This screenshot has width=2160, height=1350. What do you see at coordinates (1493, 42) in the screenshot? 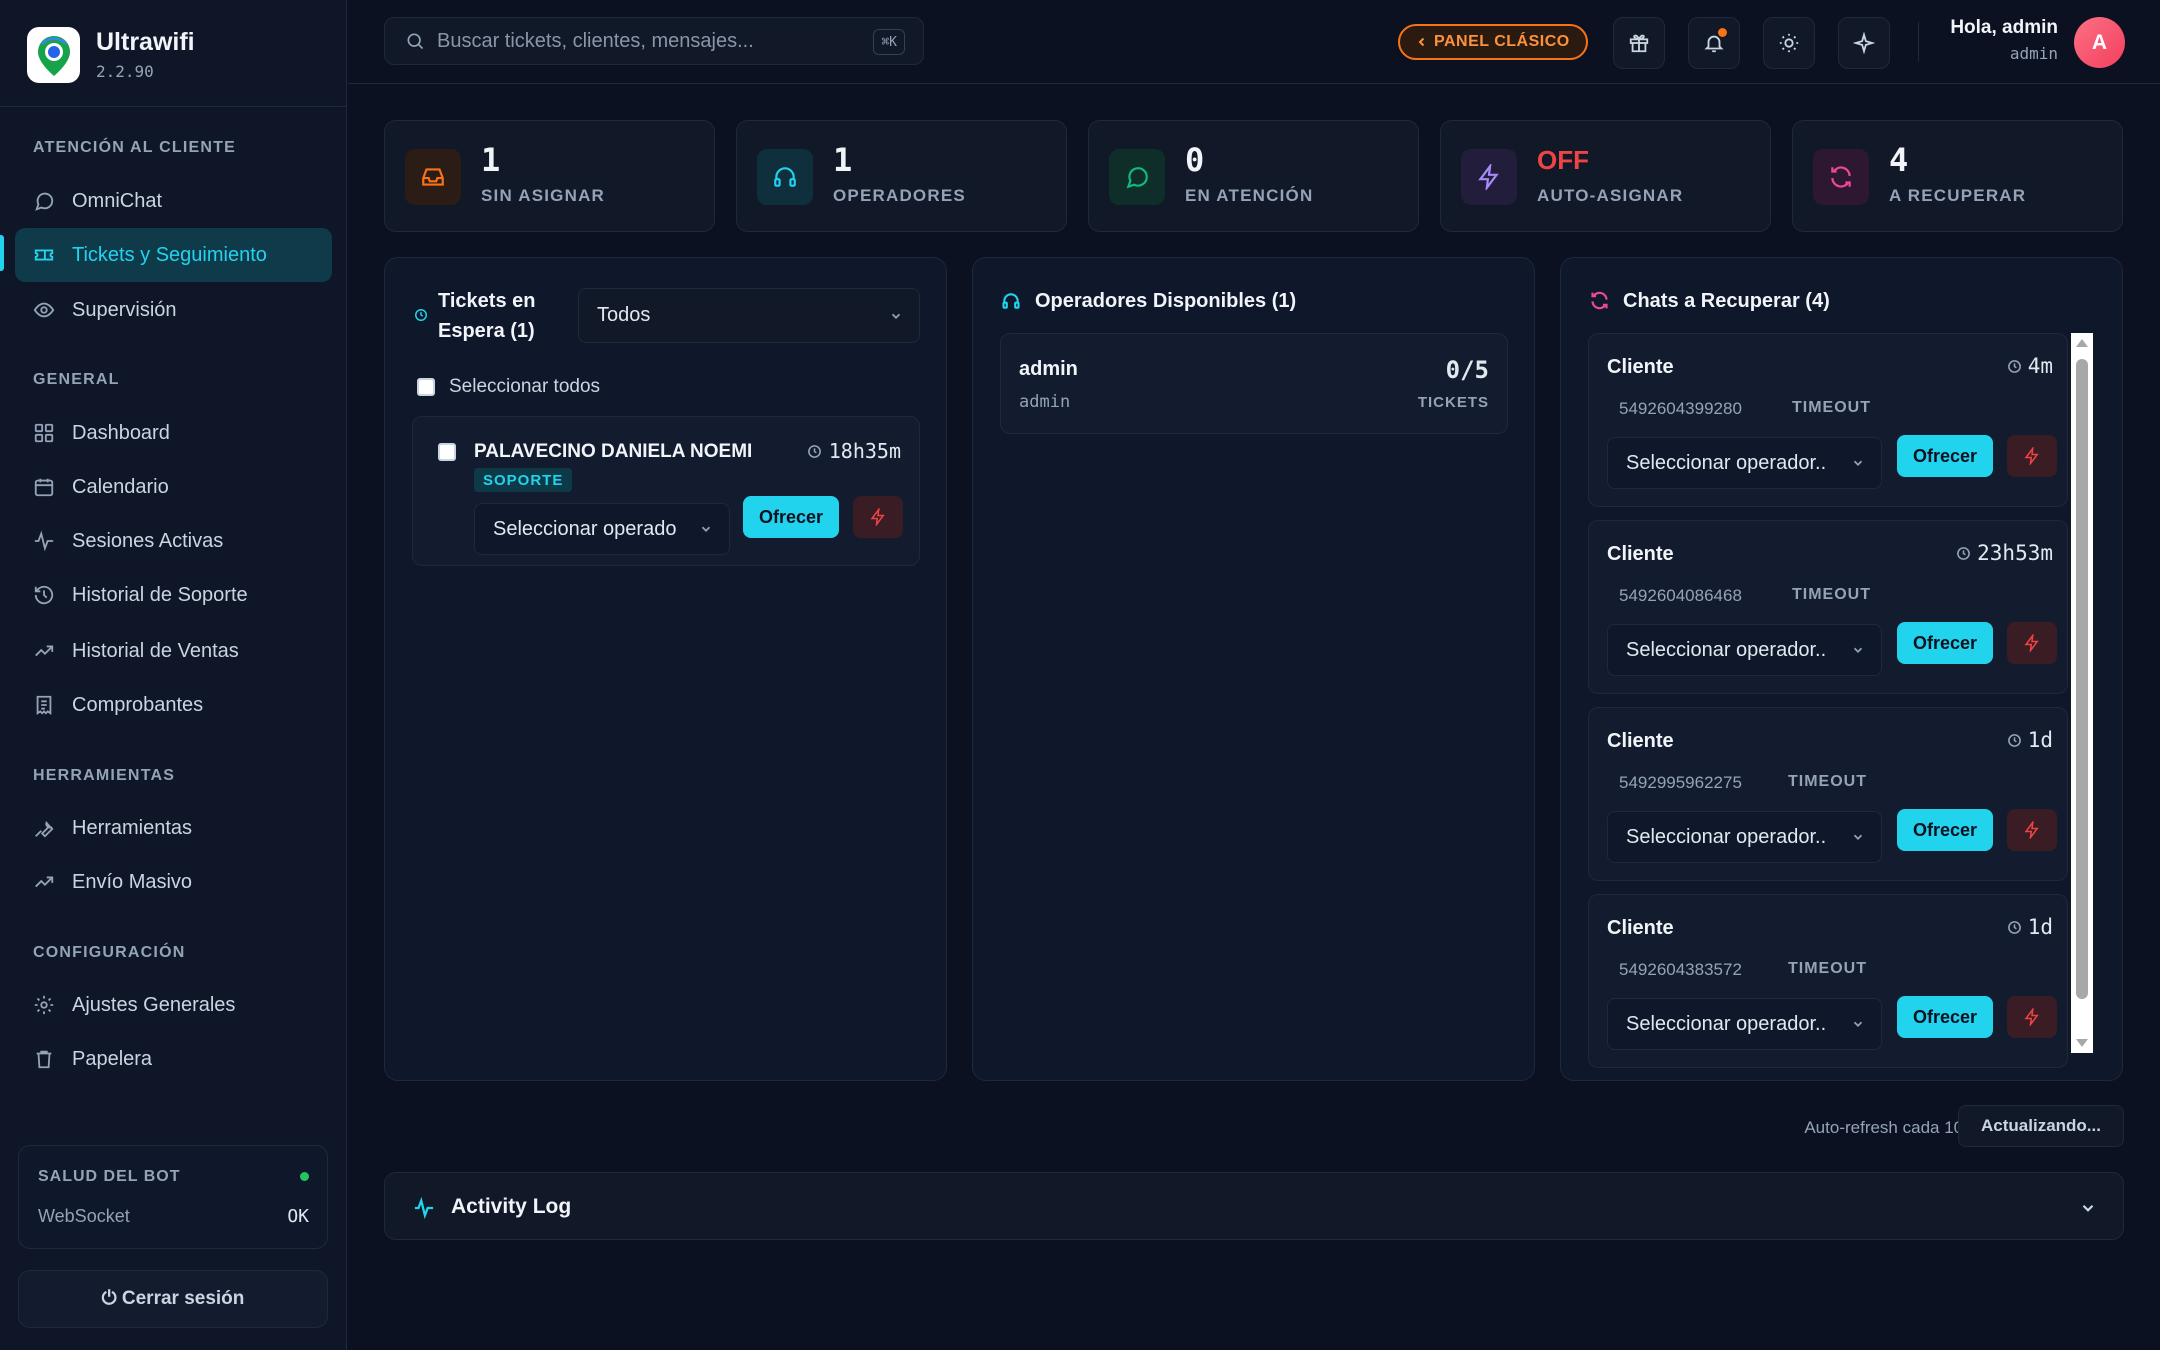
I see `classic-panel-button: PANEL CLÁSICO` at bounding box center [1493, 42].